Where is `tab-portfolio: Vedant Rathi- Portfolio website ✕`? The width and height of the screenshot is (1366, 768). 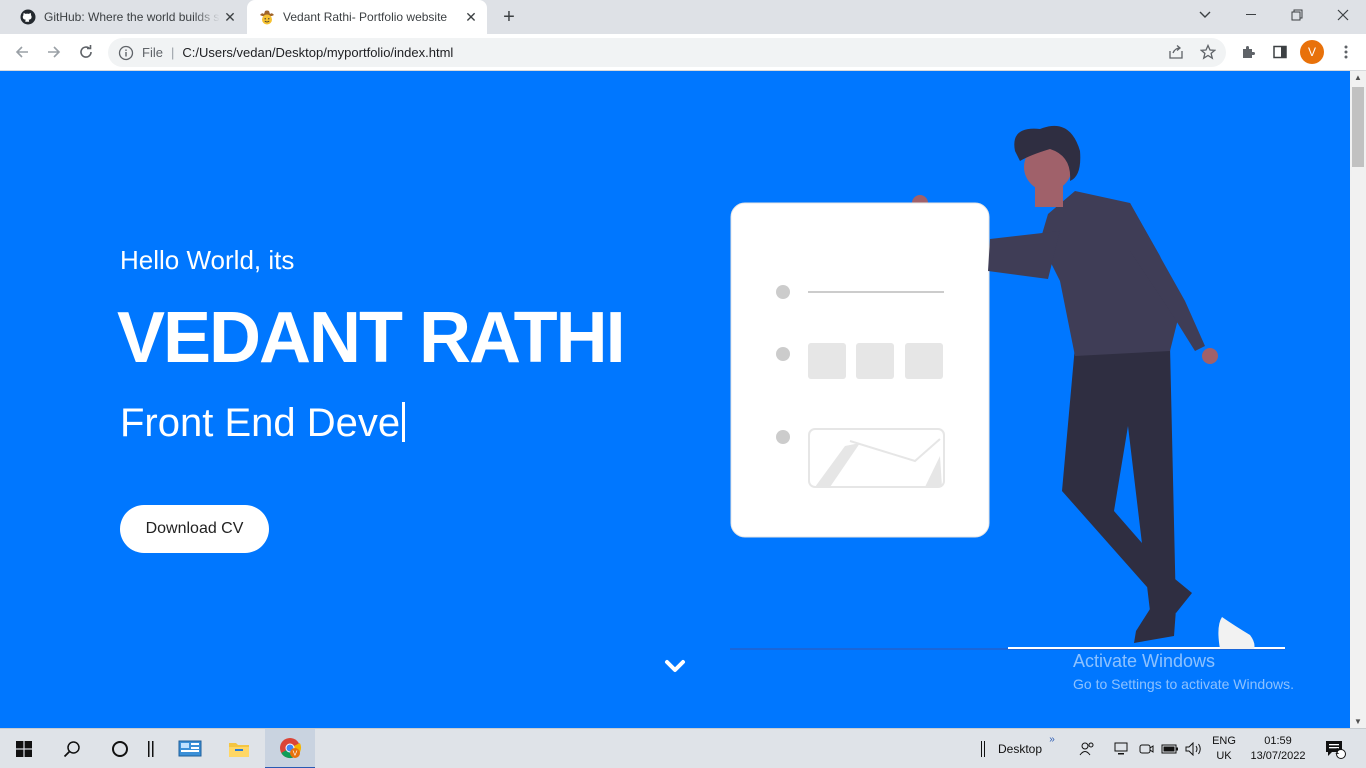
tab-portfolio: Vedant Rathi- Portfolio website ✕ is located at coordinates (367, 17).